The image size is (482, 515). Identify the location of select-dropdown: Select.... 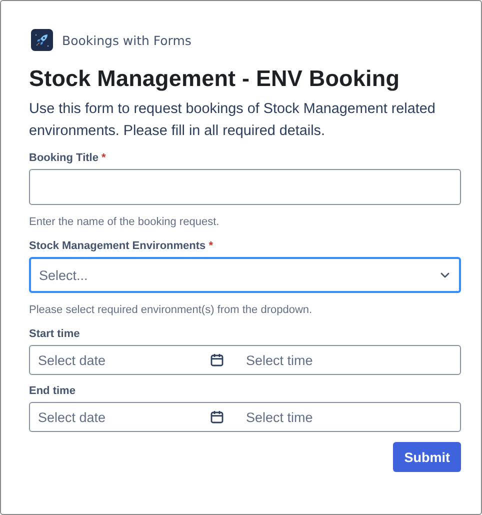
(245, 275).